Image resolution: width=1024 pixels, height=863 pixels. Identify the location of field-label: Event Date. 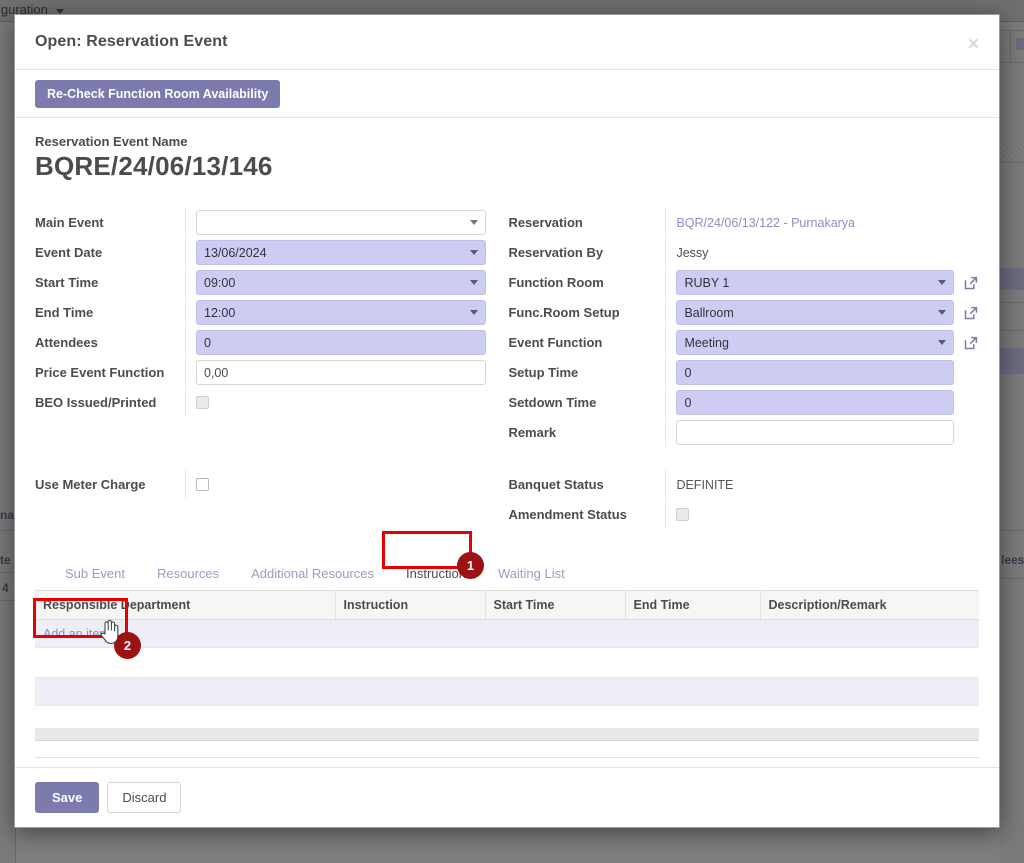
(69, 252).